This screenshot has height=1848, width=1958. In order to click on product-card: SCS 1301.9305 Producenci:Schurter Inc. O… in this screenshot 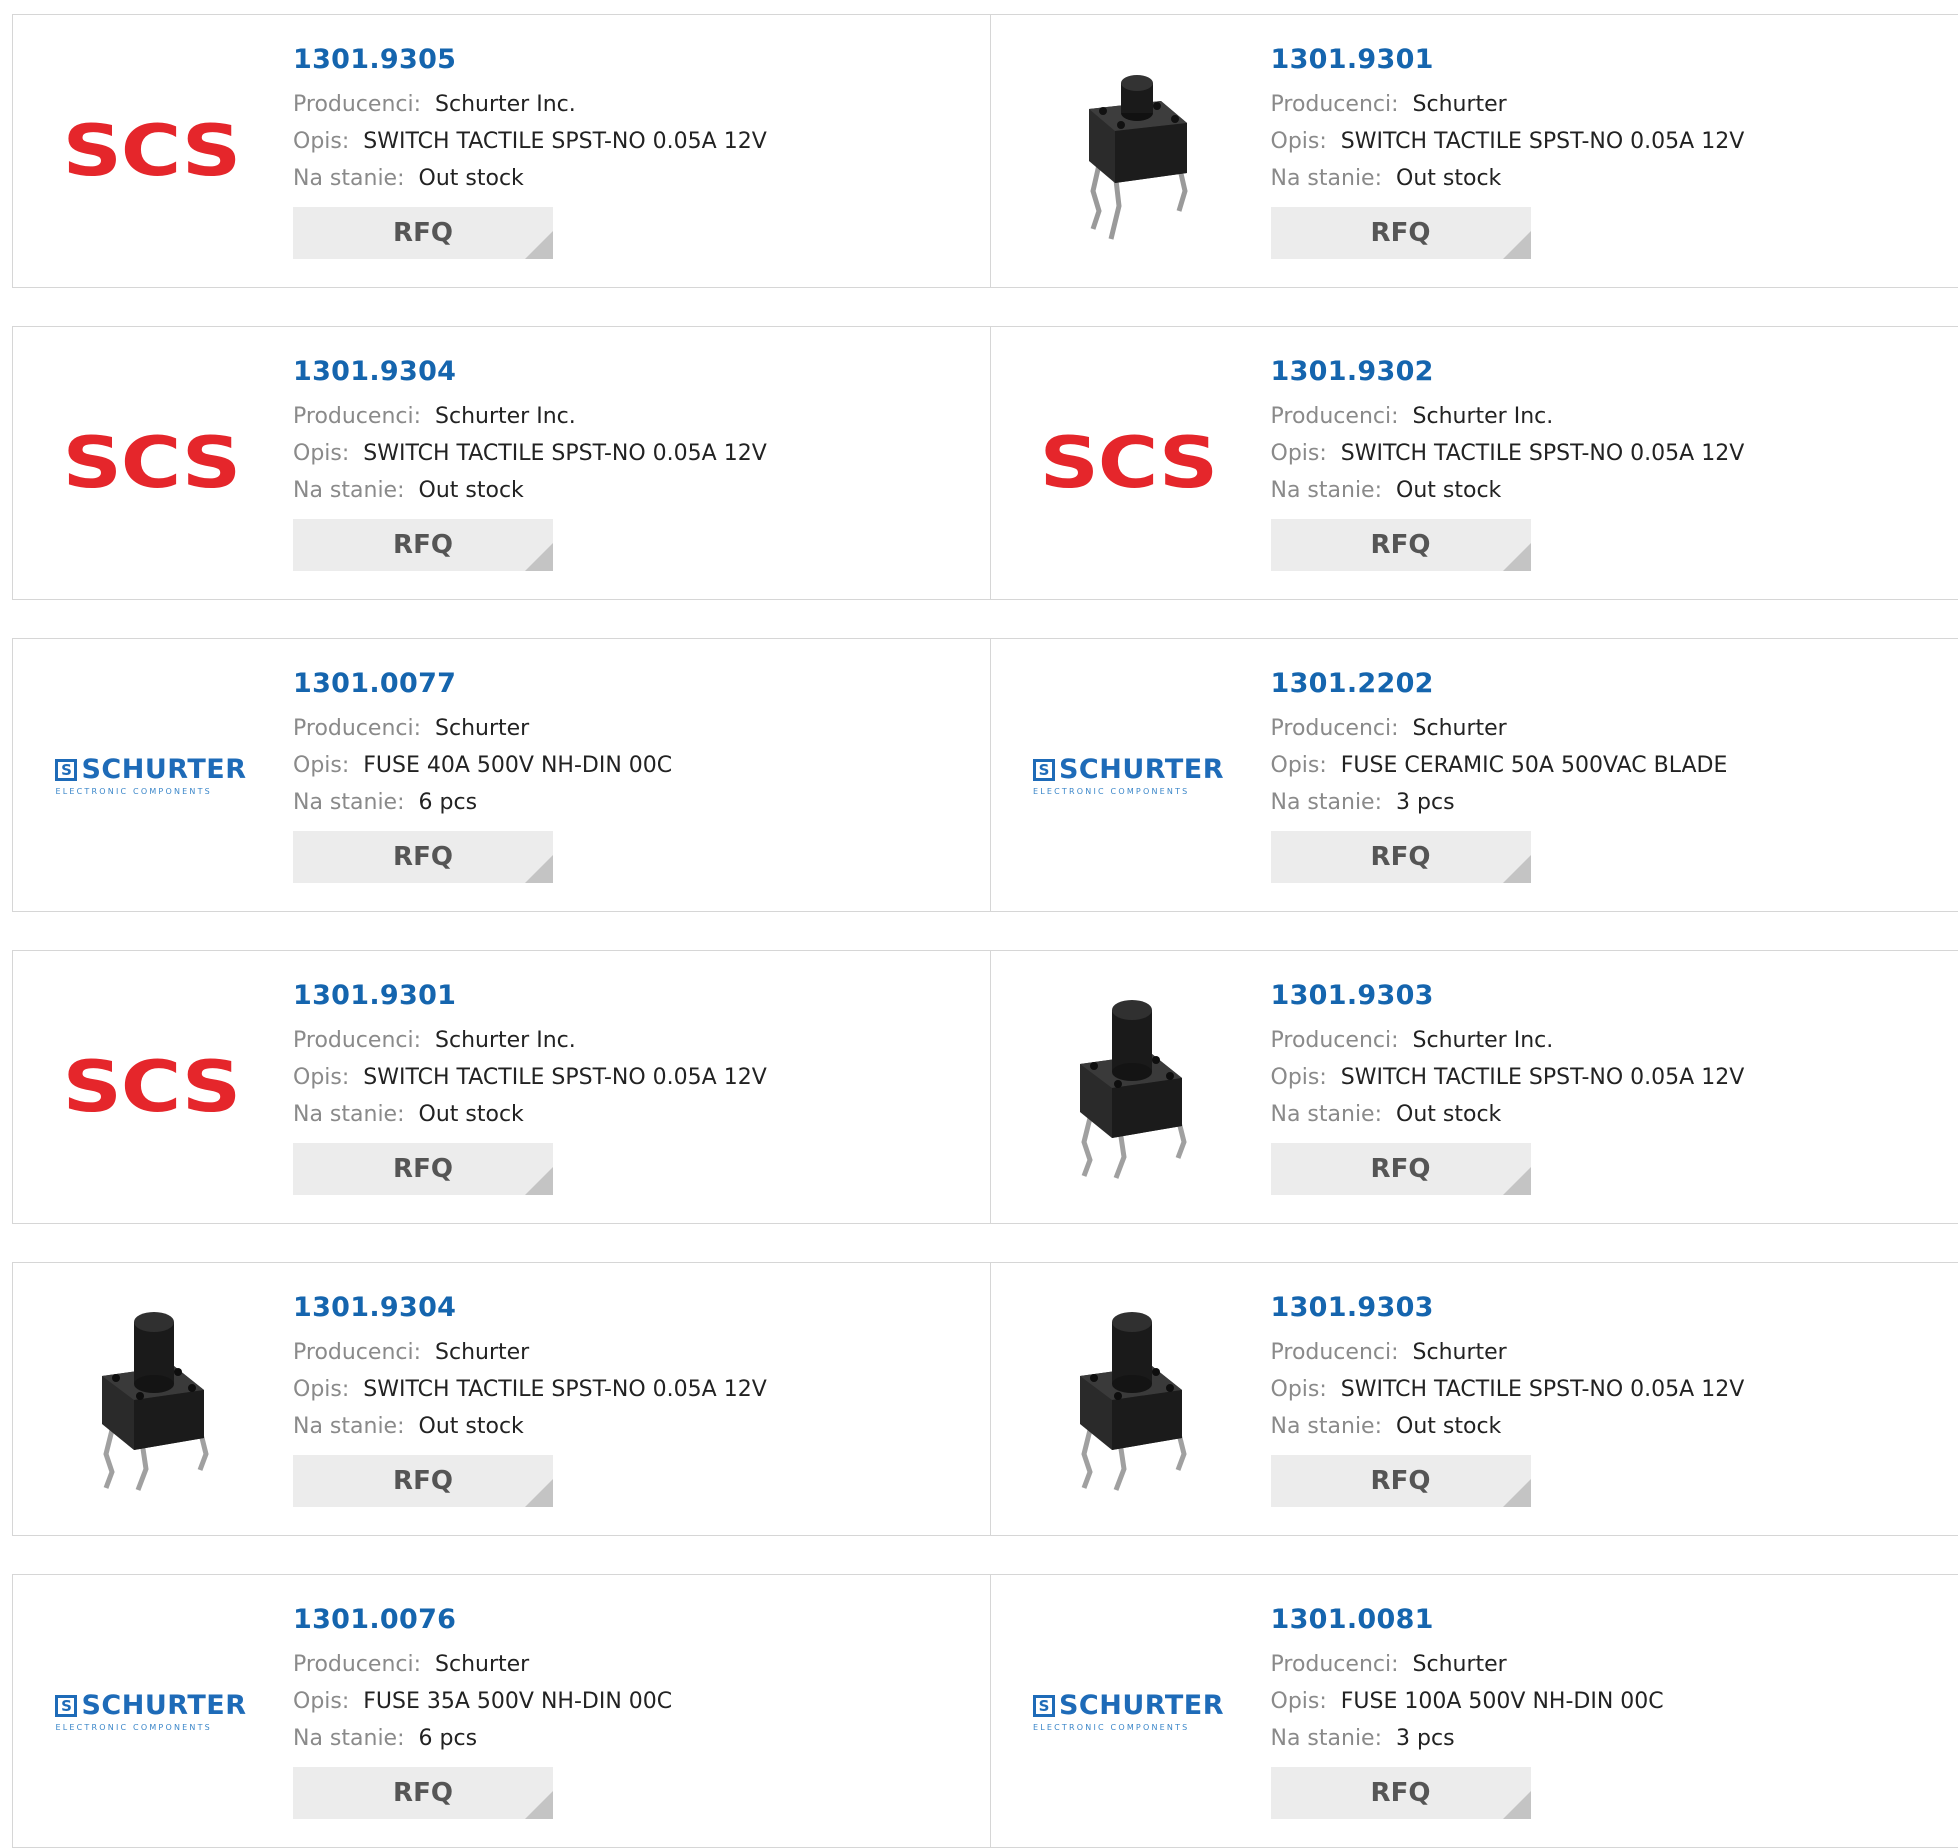, I will do `click(502, 151)`.